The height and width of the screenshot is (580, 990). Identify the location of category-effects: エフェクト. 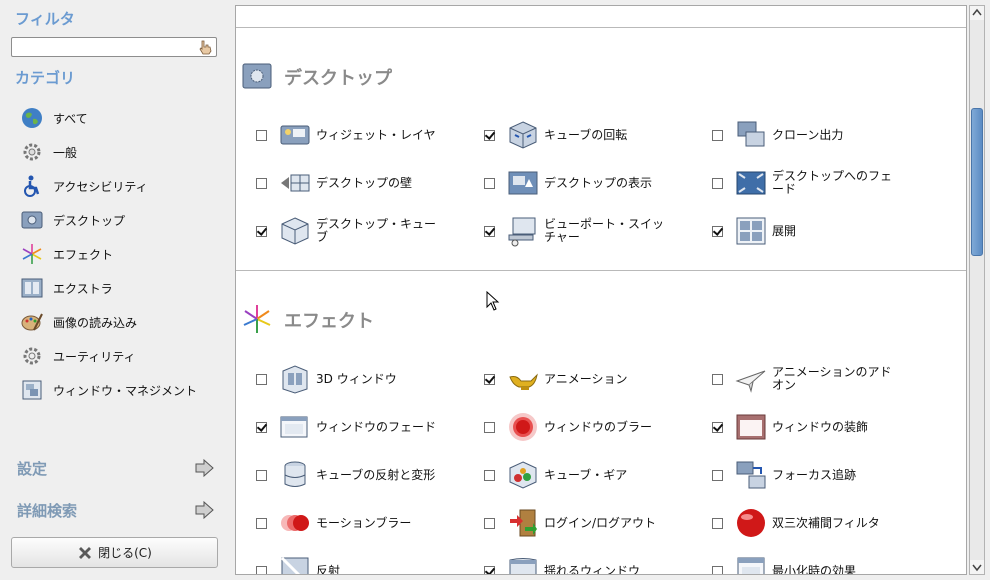
(66, 254).